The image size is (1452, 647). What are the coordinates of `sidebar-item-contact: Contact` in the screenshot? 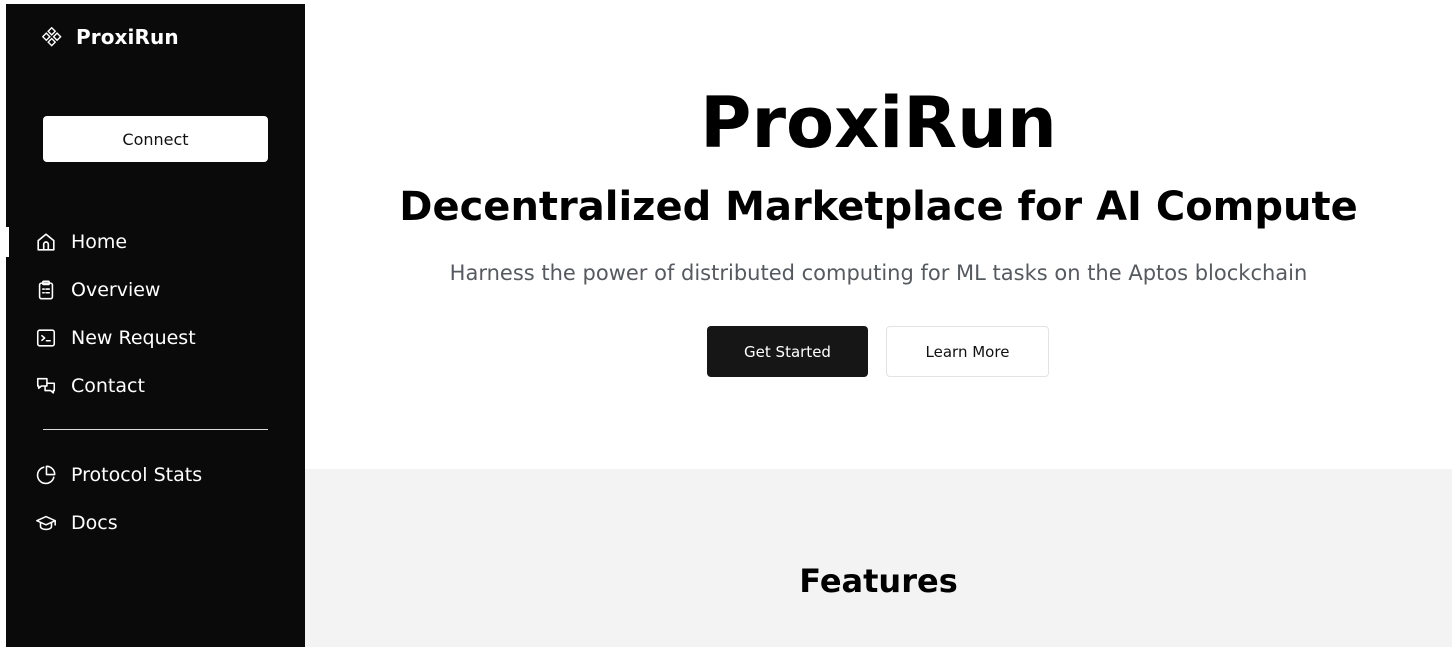 It's located at (90, 386).